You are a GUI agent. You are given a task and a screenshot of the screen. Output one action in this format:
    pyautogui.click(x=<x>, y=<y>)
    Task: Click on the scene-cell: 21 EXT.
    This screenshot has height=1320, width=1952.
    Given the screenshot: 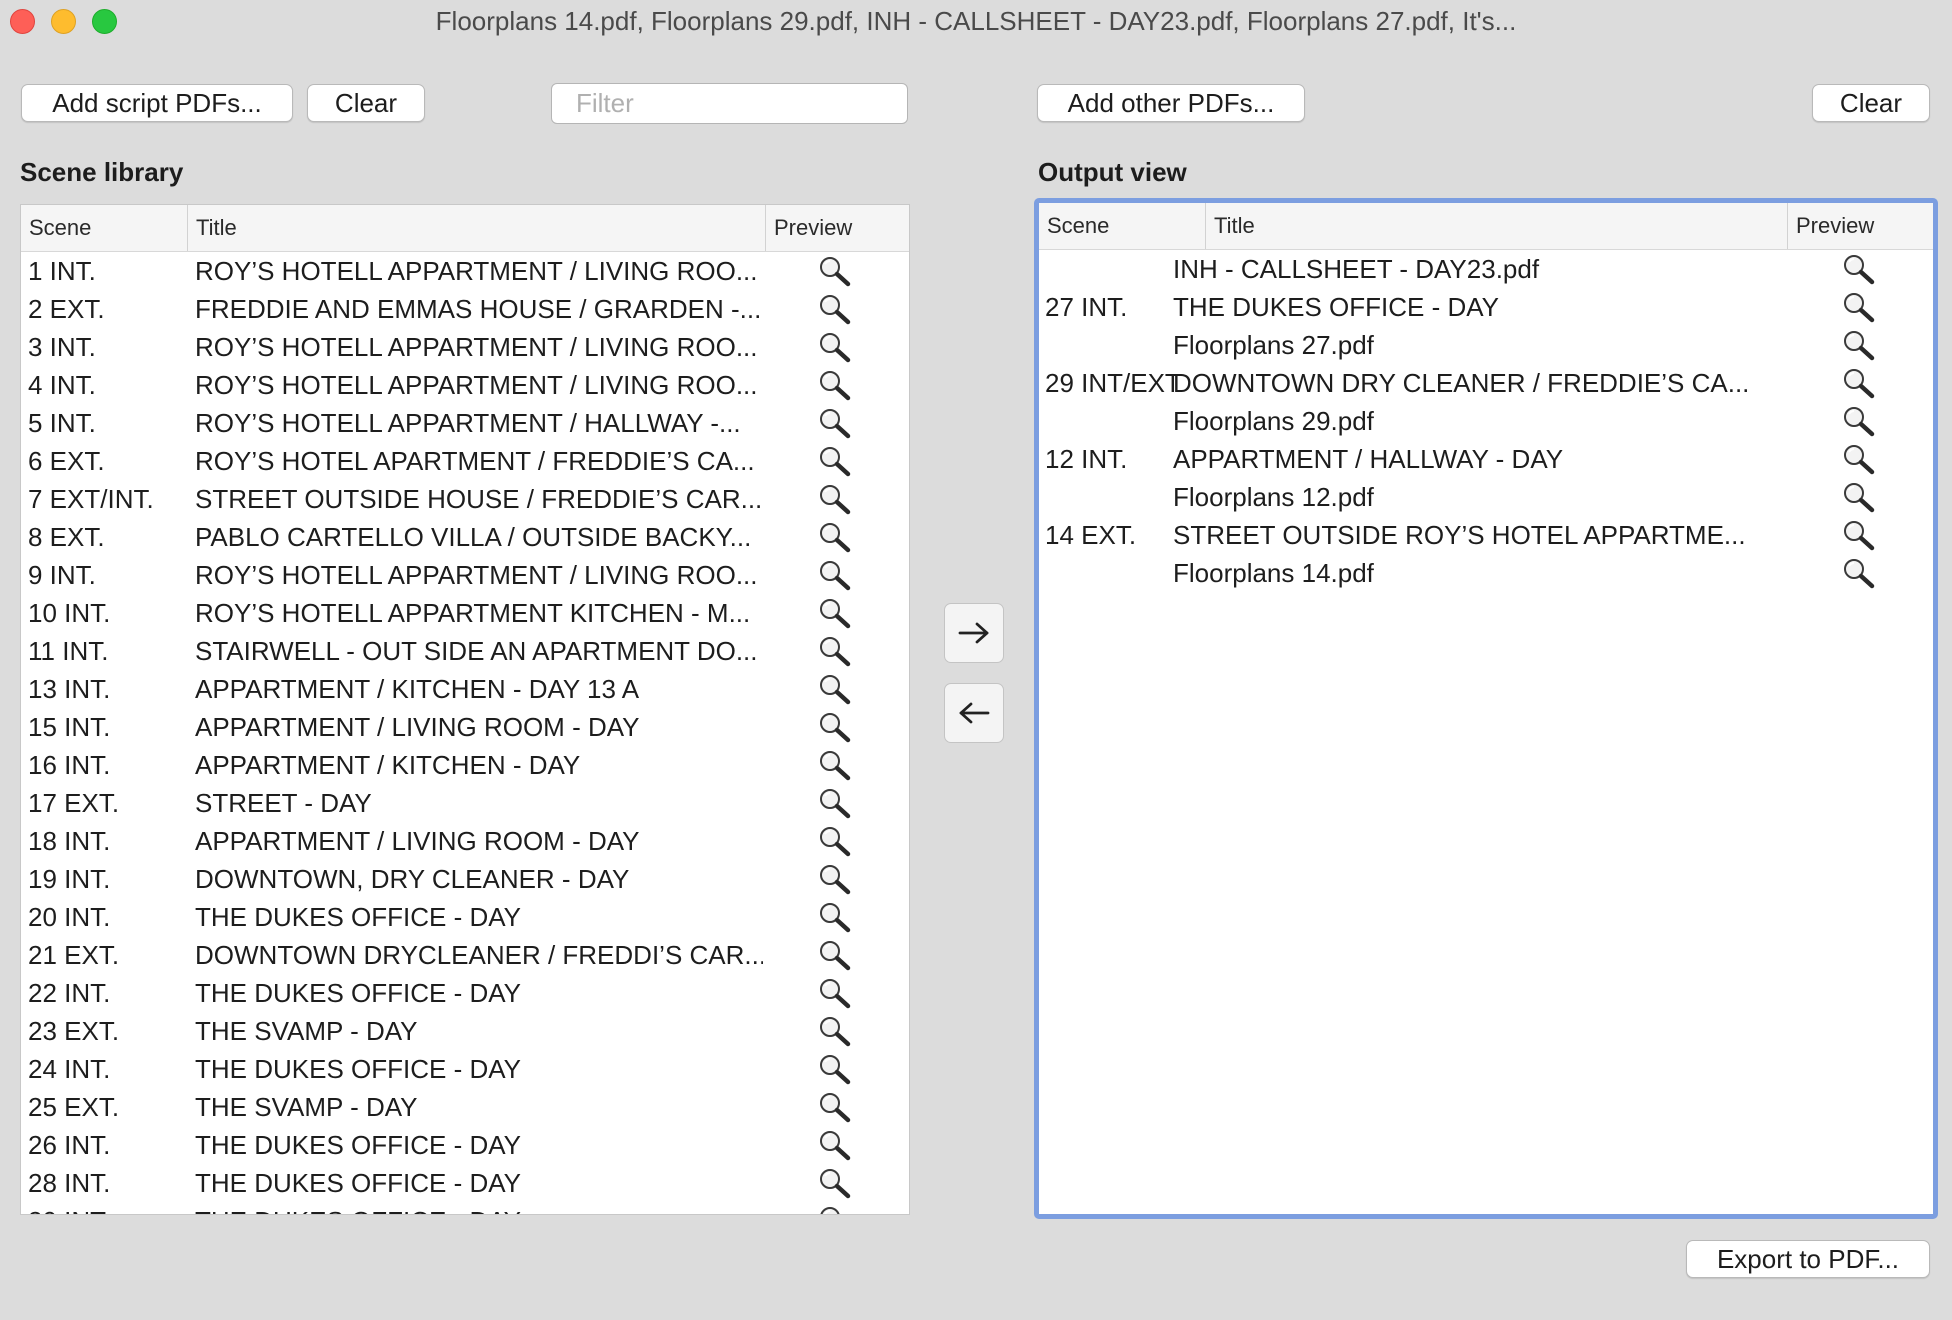 What is the action you would take?
    pyautogui.click(x=74, y=955)
    